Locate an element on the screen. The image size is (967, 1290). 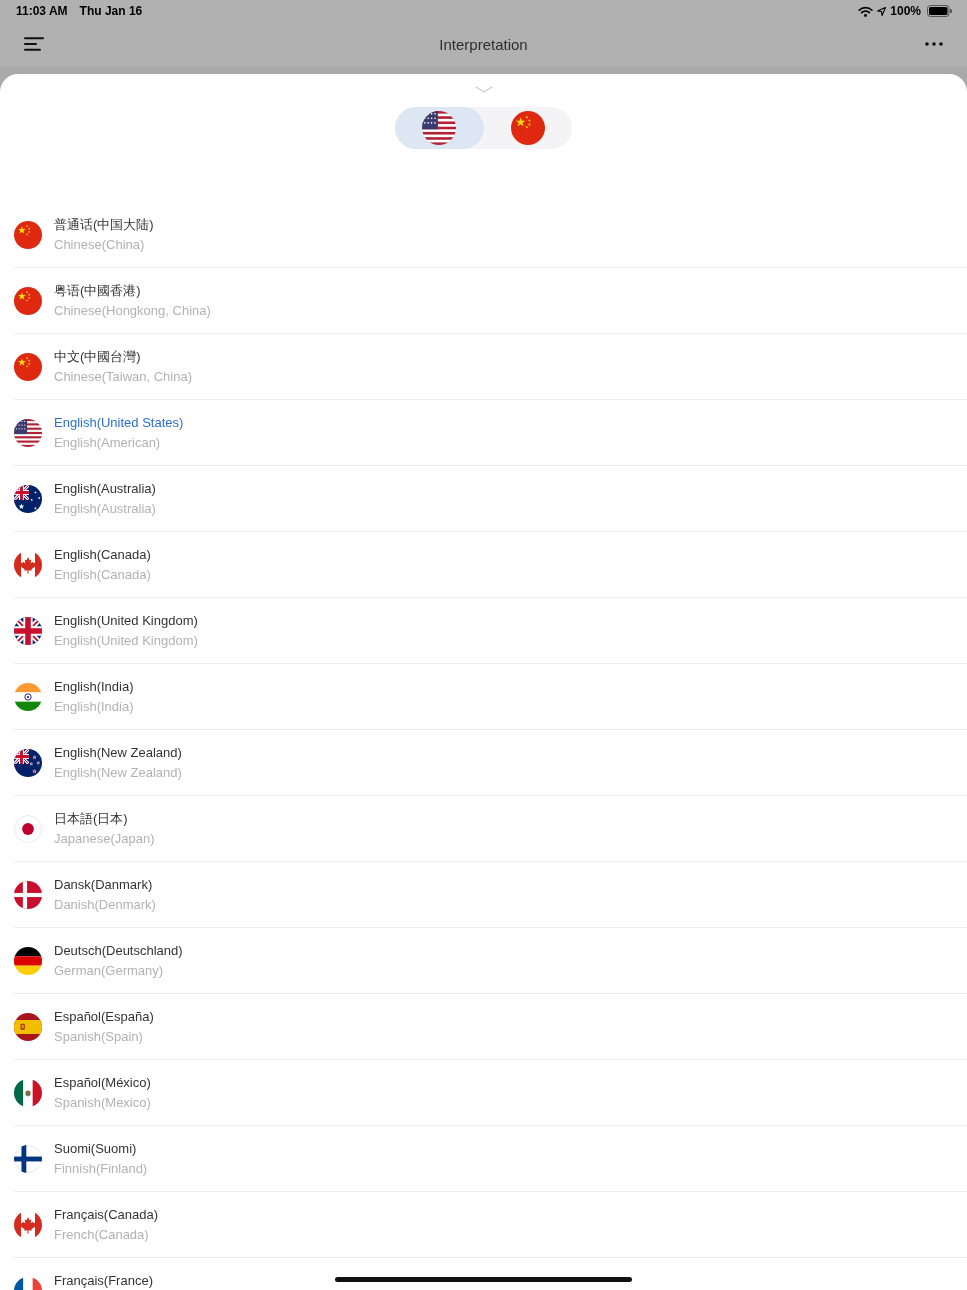
more-options-icon is located at coordinates (934, 44).